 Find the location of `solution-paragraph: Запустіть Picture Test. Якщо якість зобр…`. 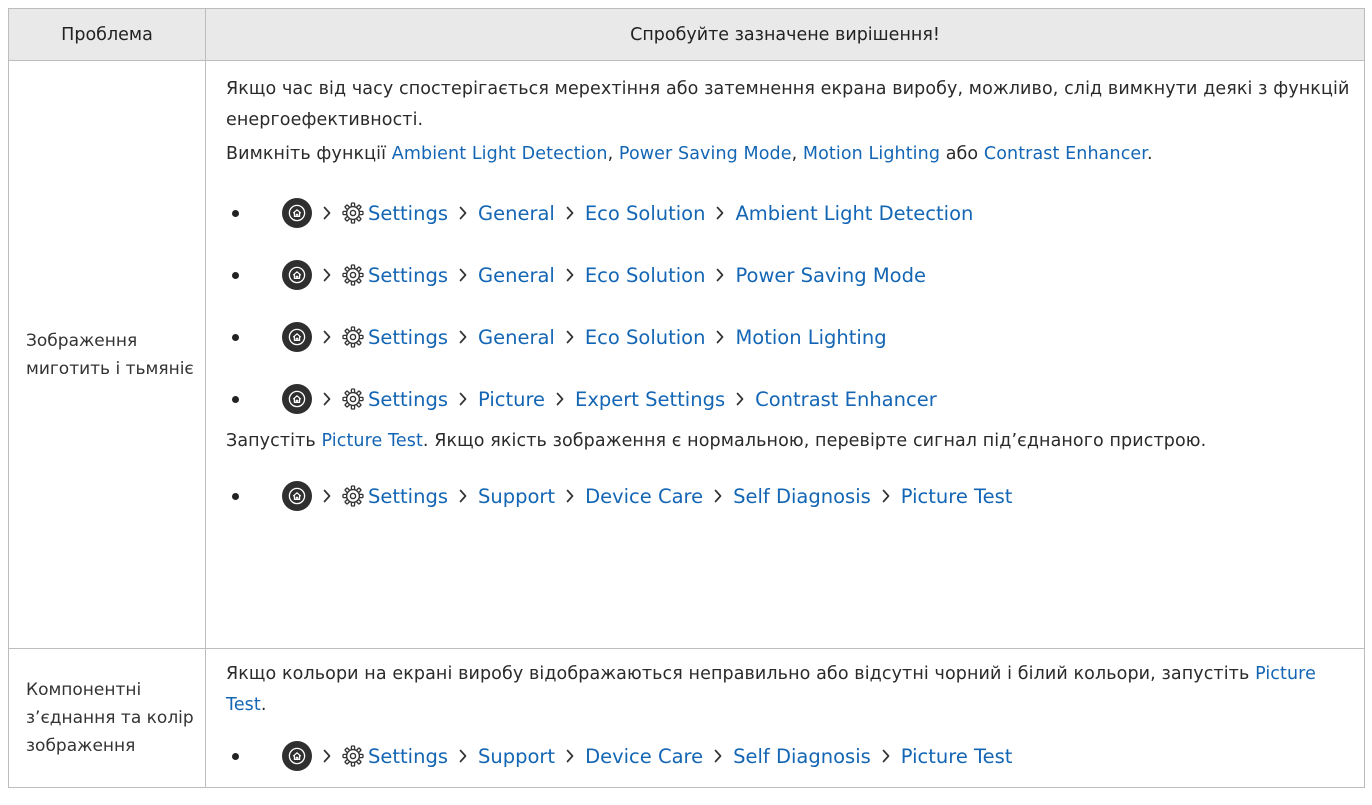

solution-paragraph: Запустіть Picture Test. Якщо якість зобр… is located at coordinates (716, 441).